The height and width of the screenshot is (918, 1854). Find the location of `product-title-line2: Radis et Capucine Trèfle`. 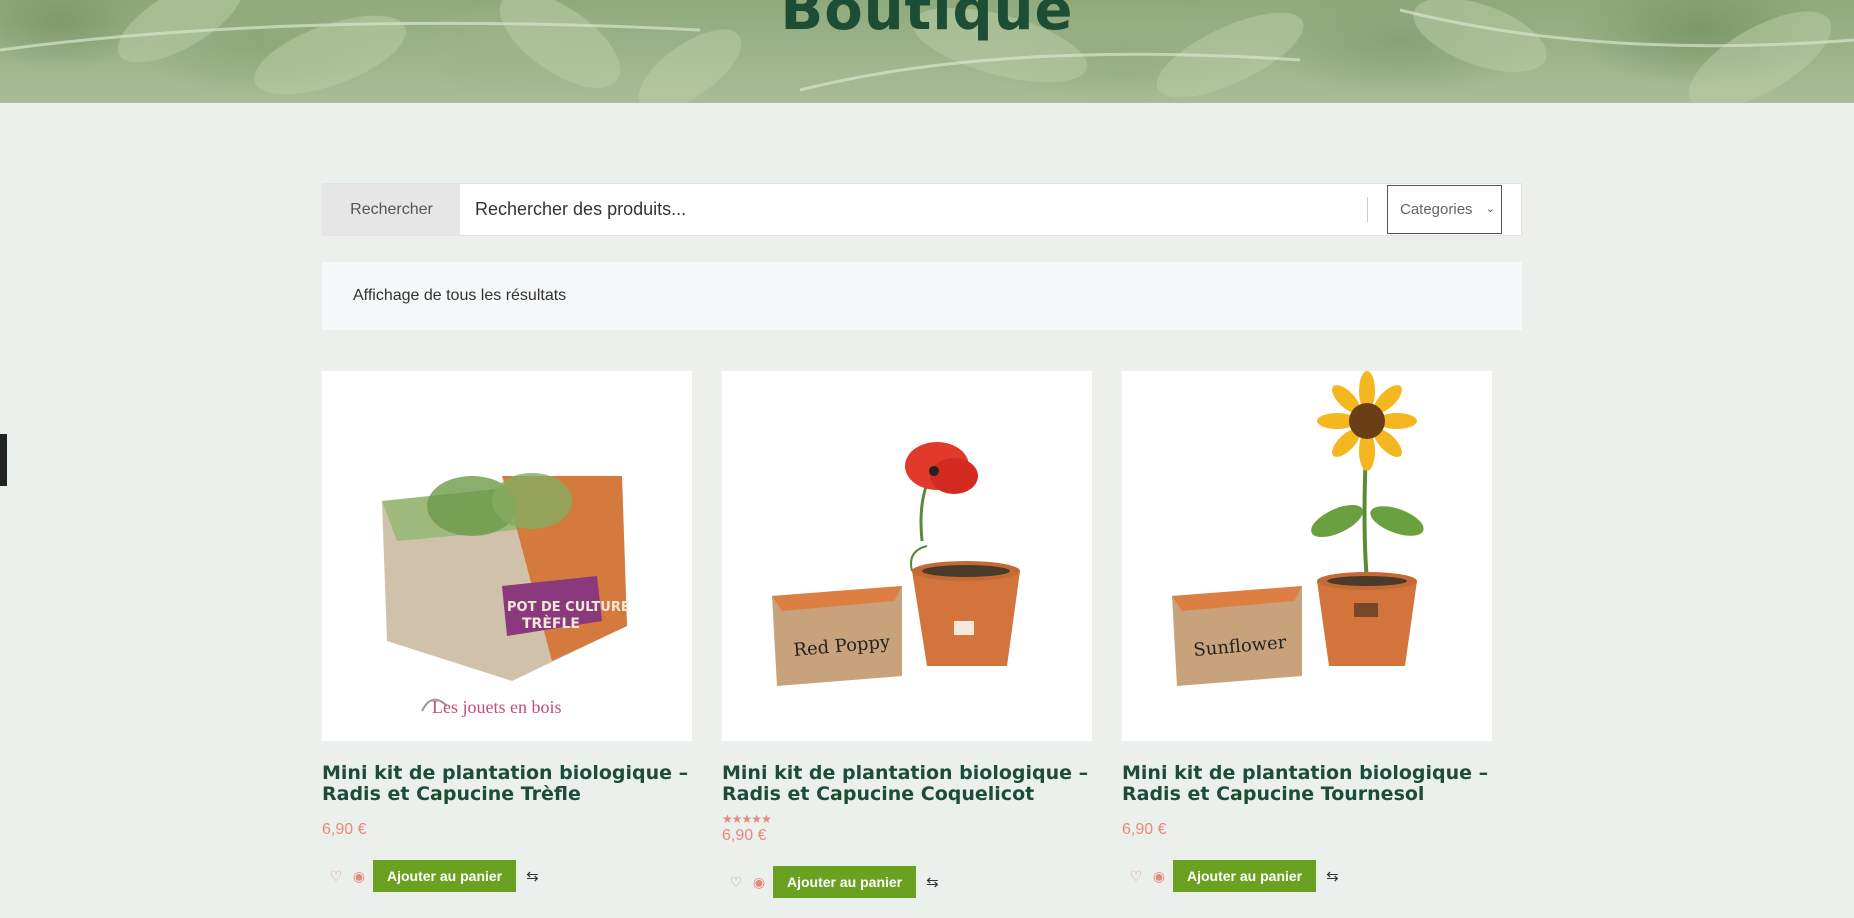

product-title-line2: Radis et Capucine Trèfle is located at coordinates (507, 794).